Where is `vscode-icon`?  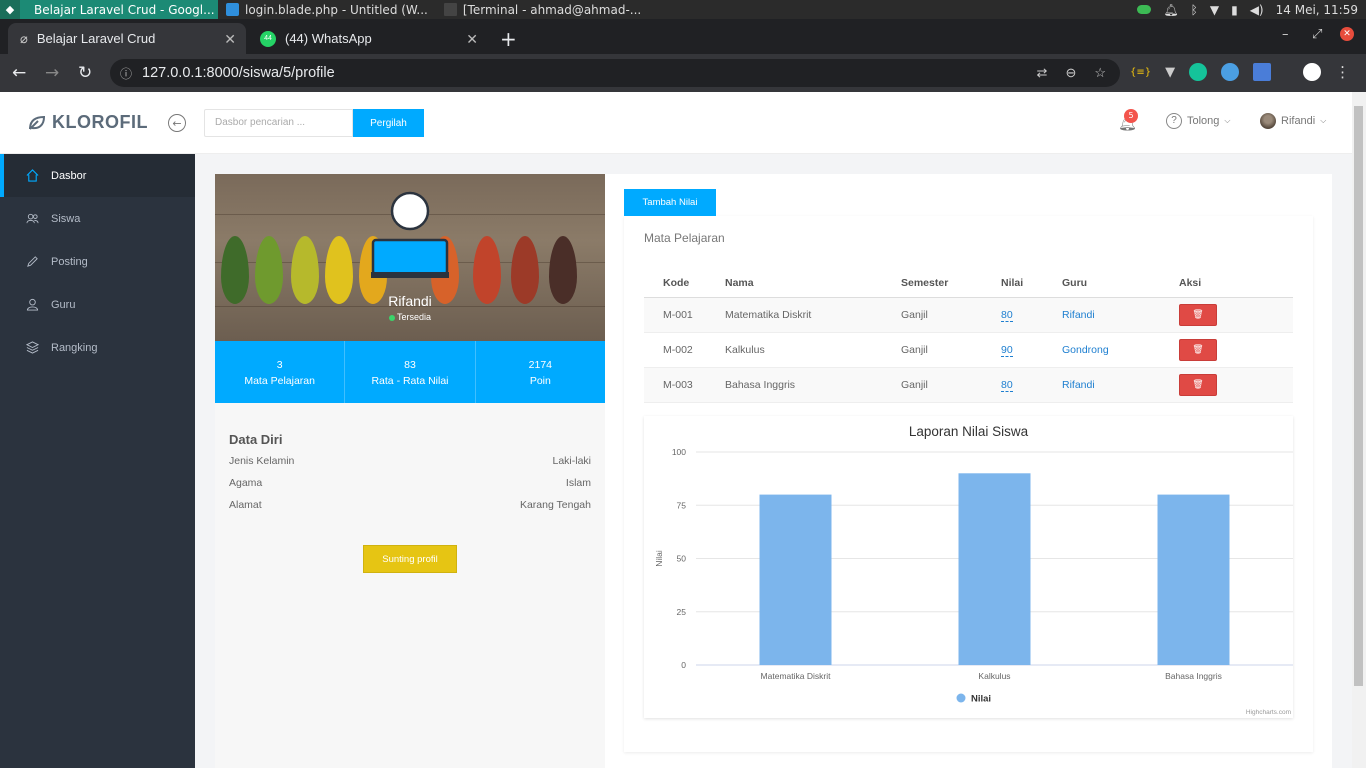 vscode-icon is located at coordinates (232, 9).